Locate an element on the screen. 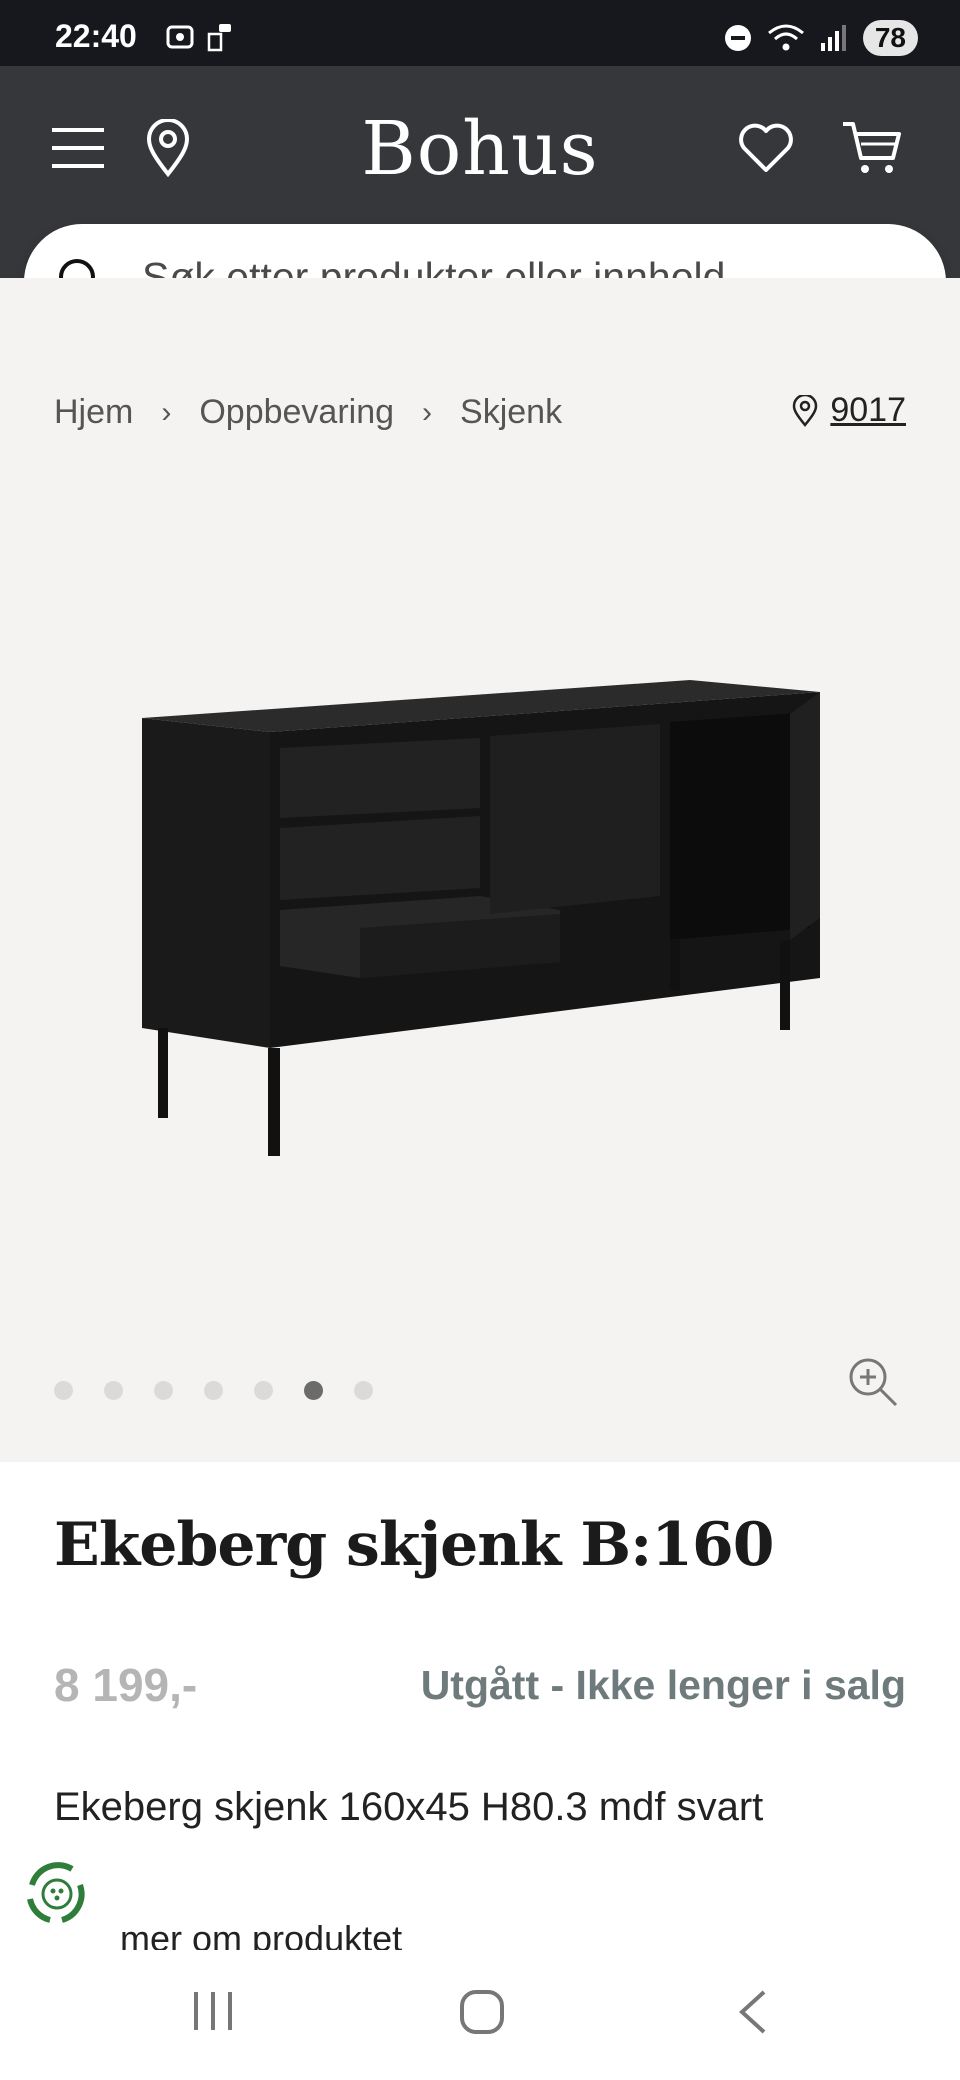  product-description: Ekeberg skjenk 160x45 H80.3 mdf svart is located at coordinates (409, 1807).